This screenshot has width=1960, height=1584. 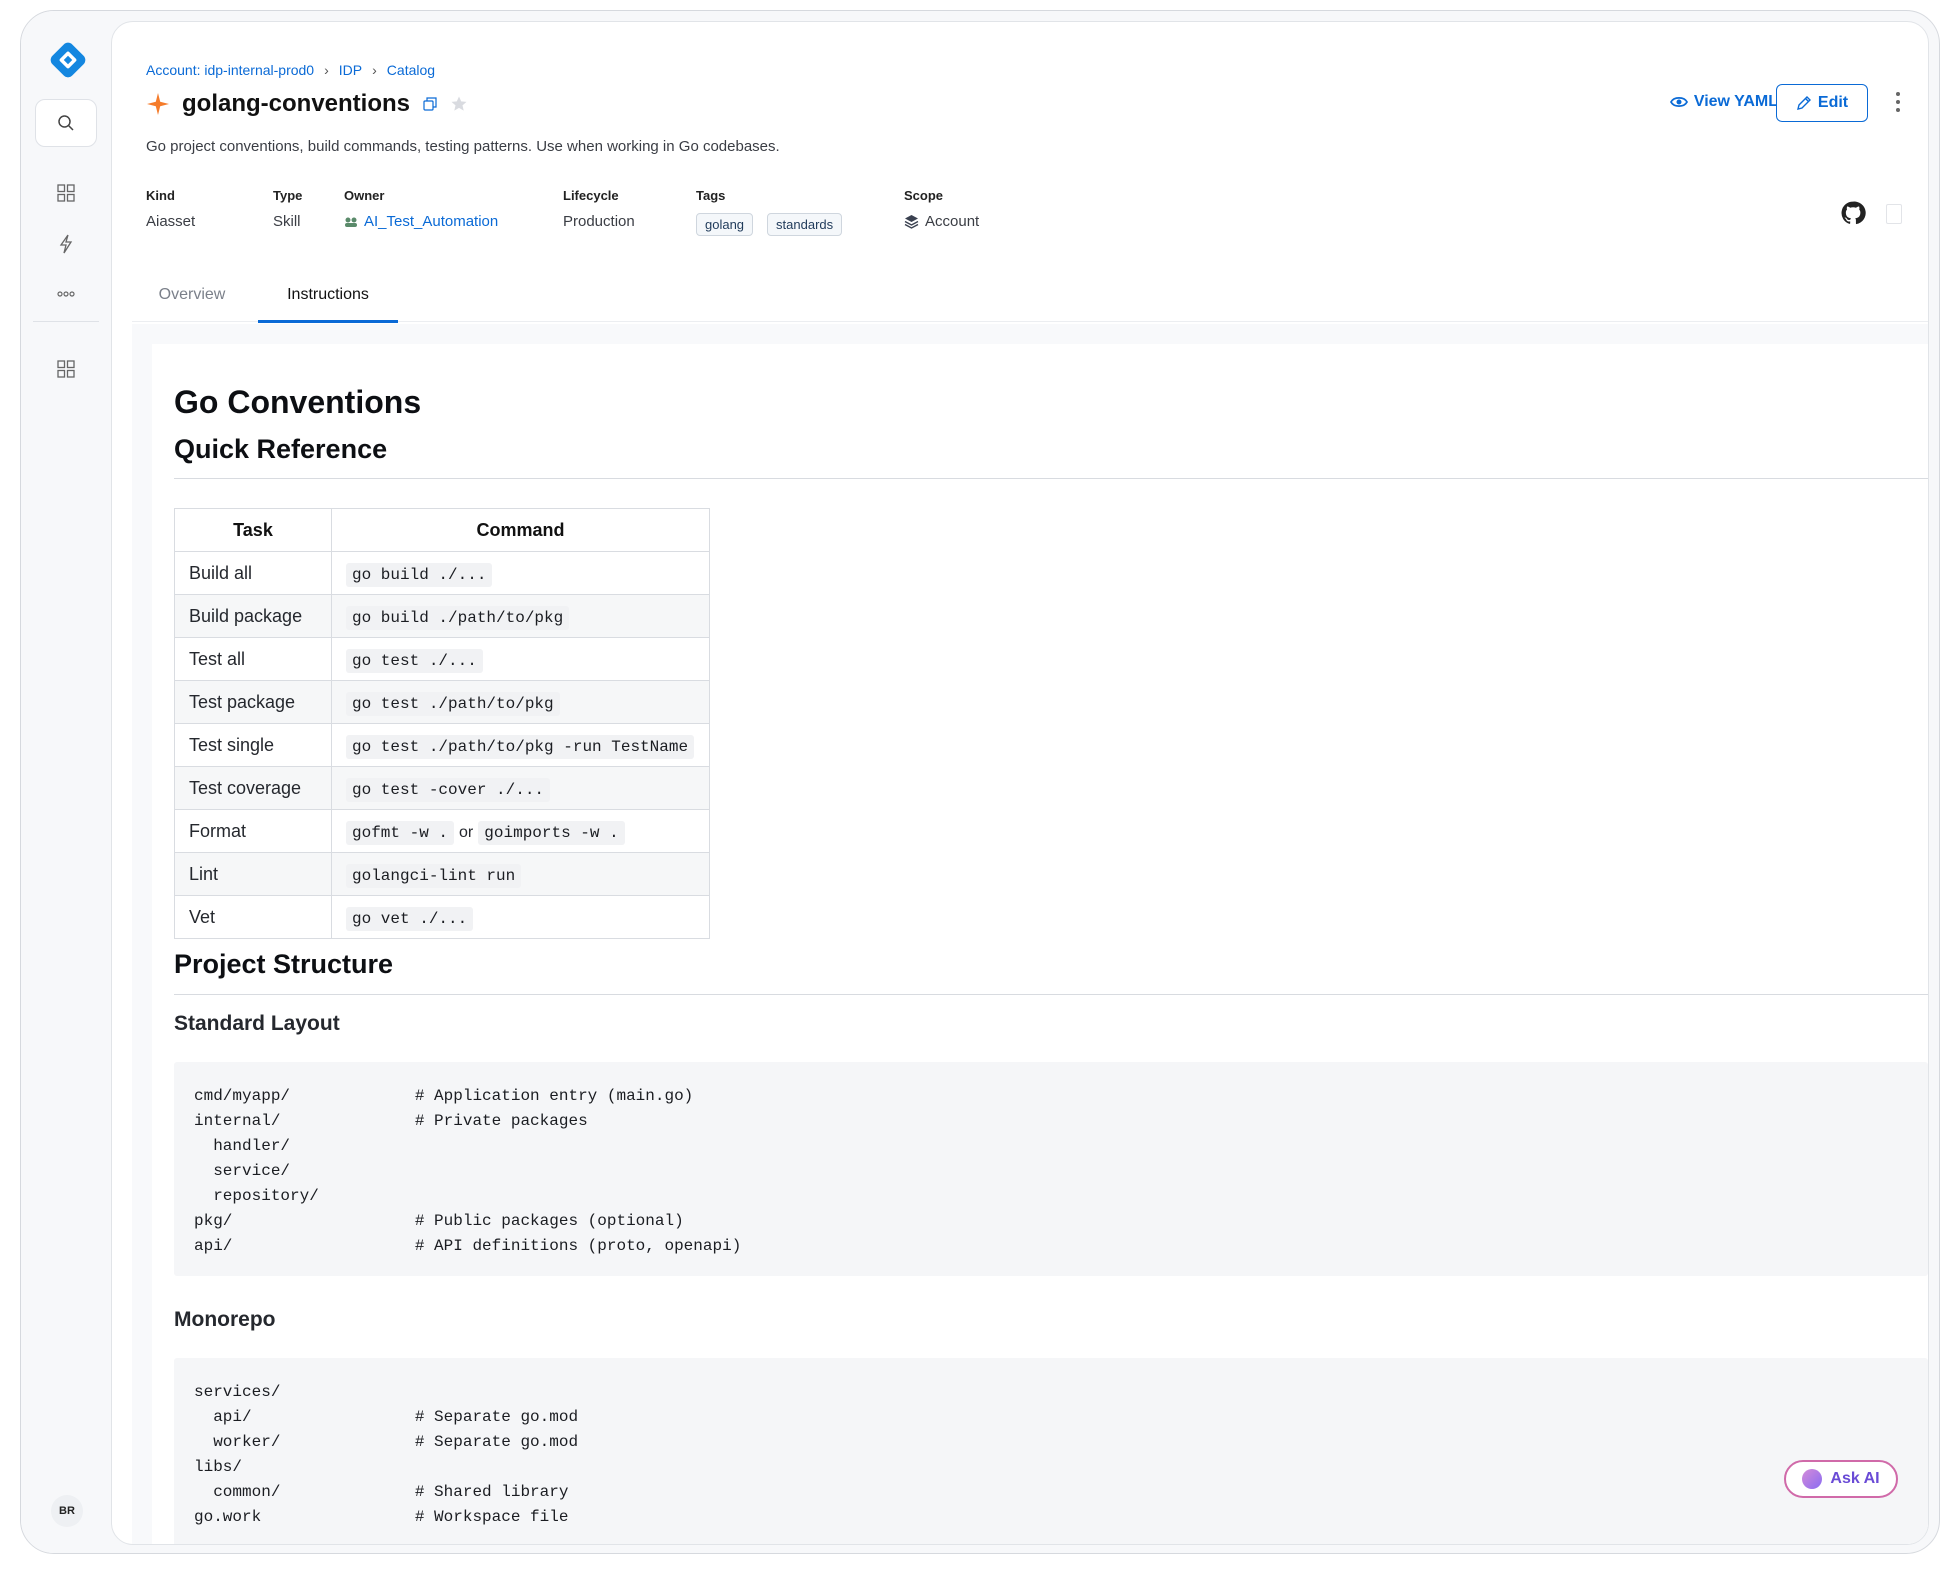 What do you see at coordinates (253, 745) in the screenshot?
I see `task-cell: Test single` at bounding box center [253, 745].